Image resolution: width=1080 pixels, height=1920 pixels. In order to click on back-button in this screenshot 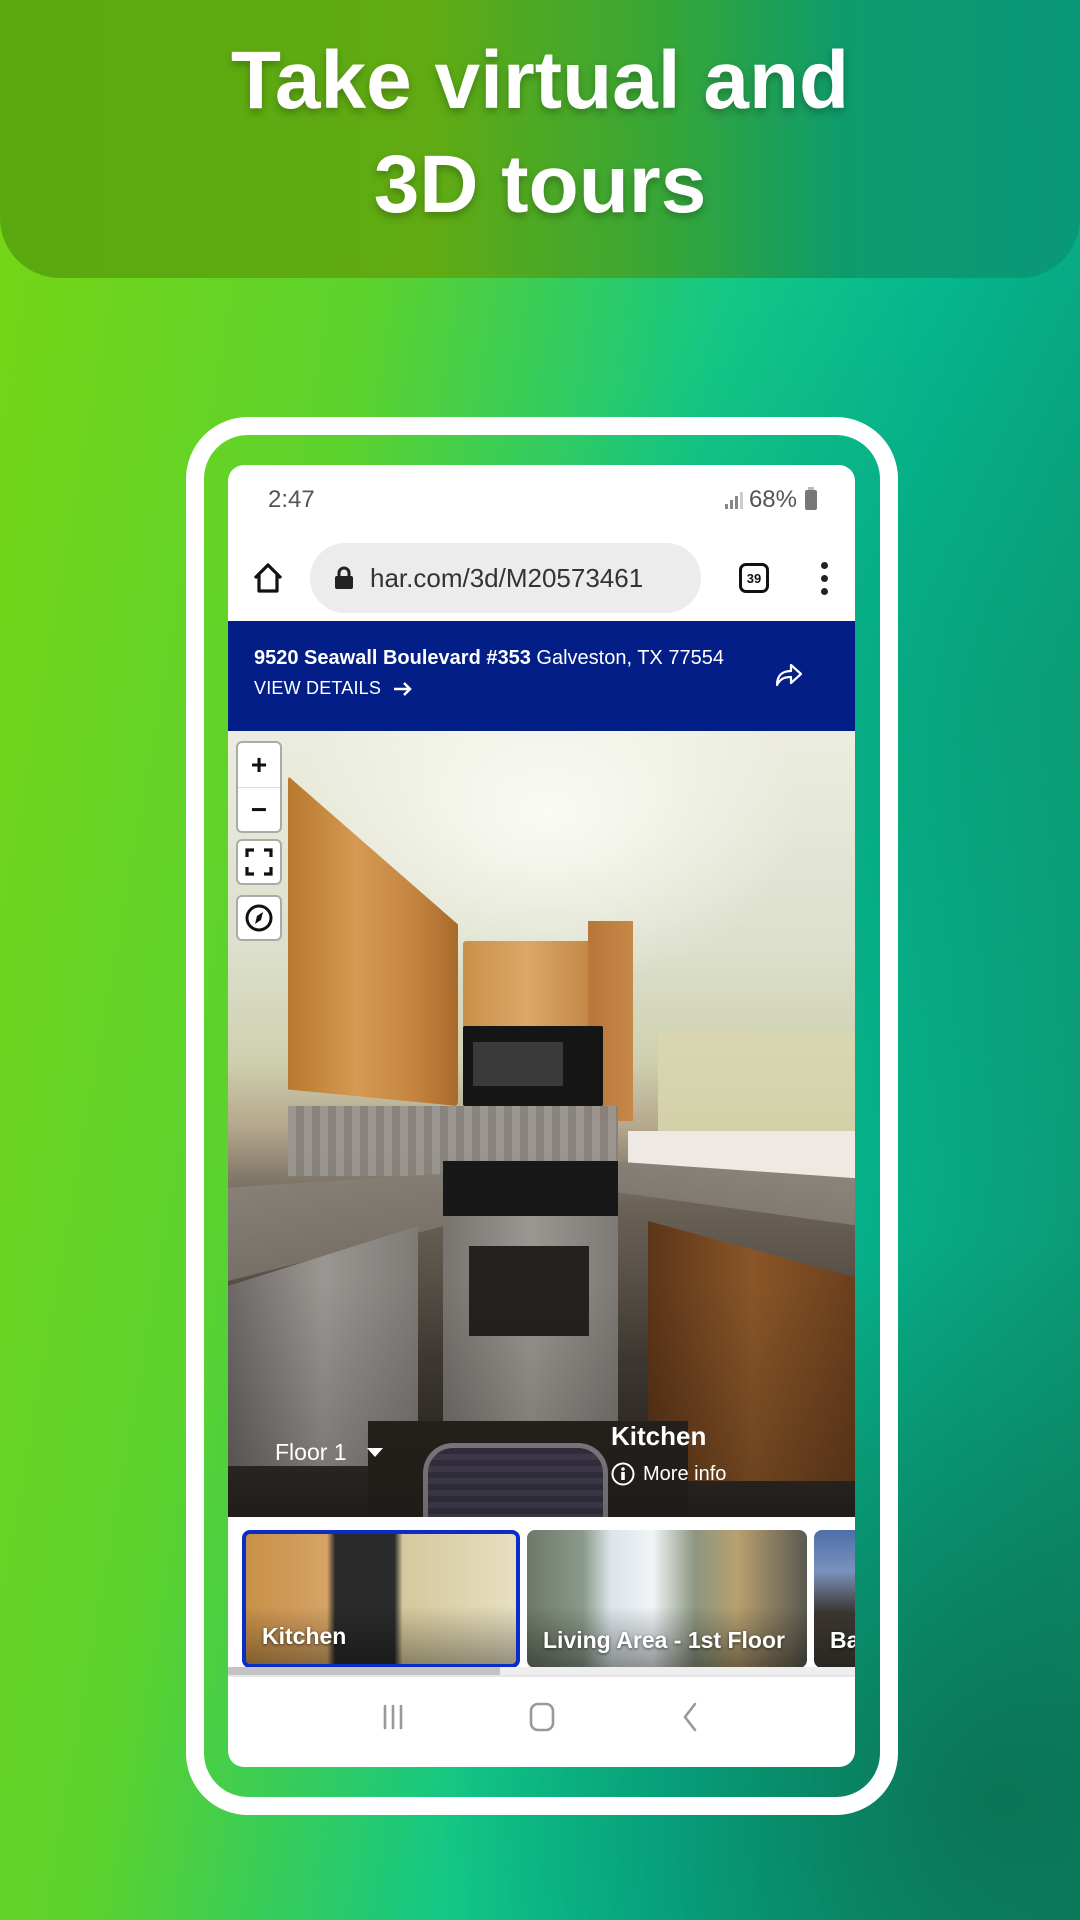, I will do `click(691, 1717)`.